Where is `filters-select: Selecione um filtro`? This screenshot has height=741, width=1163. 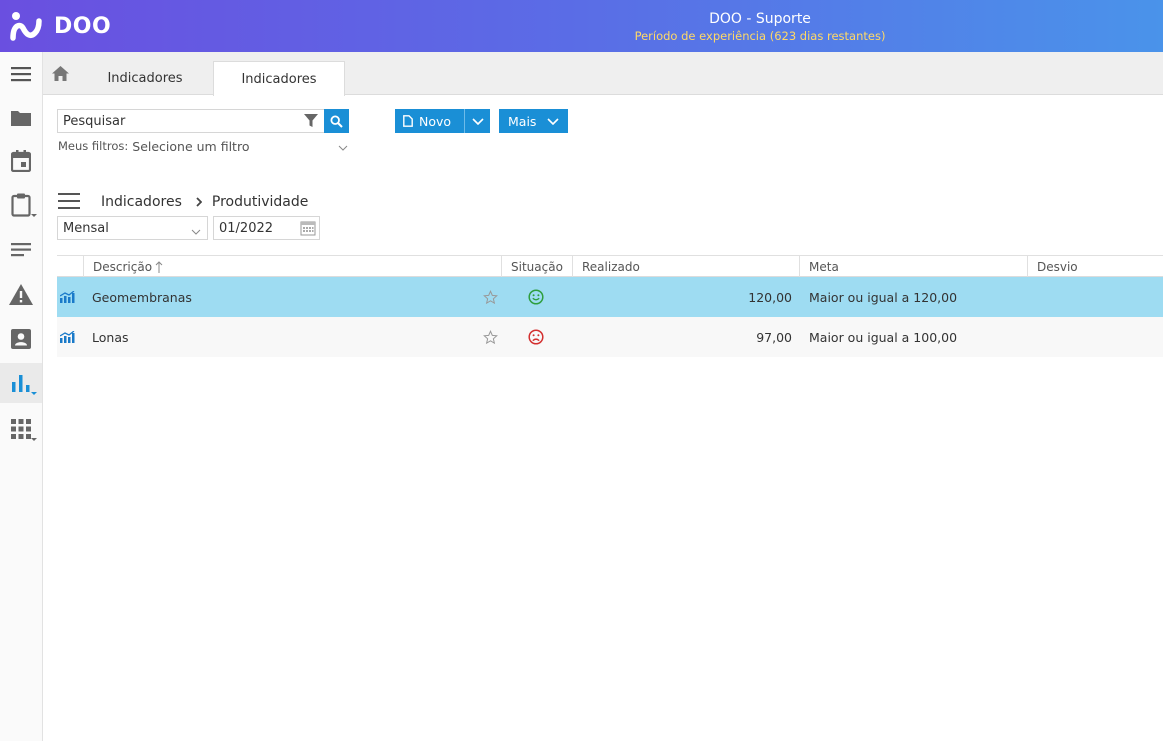 filters-select: Selecione um filtro is located at coordinates (190, 146).